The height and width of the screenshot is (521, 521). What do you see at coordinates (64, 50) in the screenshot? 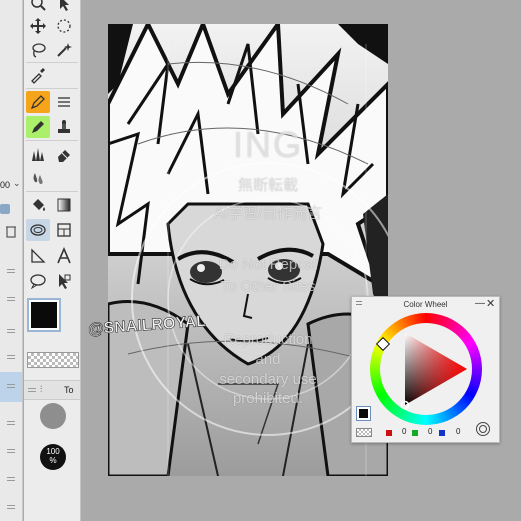
I see `magic-wand-icon` at bounding box center [64, 50].